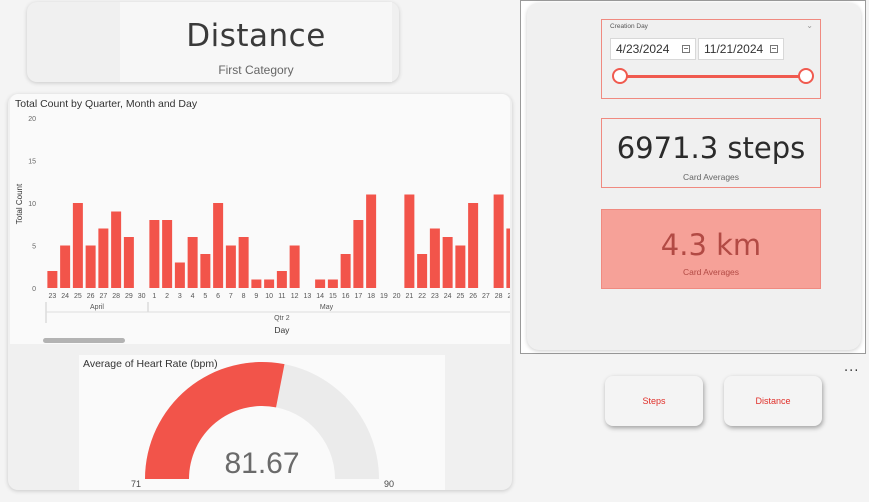 This screenshot has height=502, width=869. I want to click on page-subtitle: First Category, so click(256, 70).